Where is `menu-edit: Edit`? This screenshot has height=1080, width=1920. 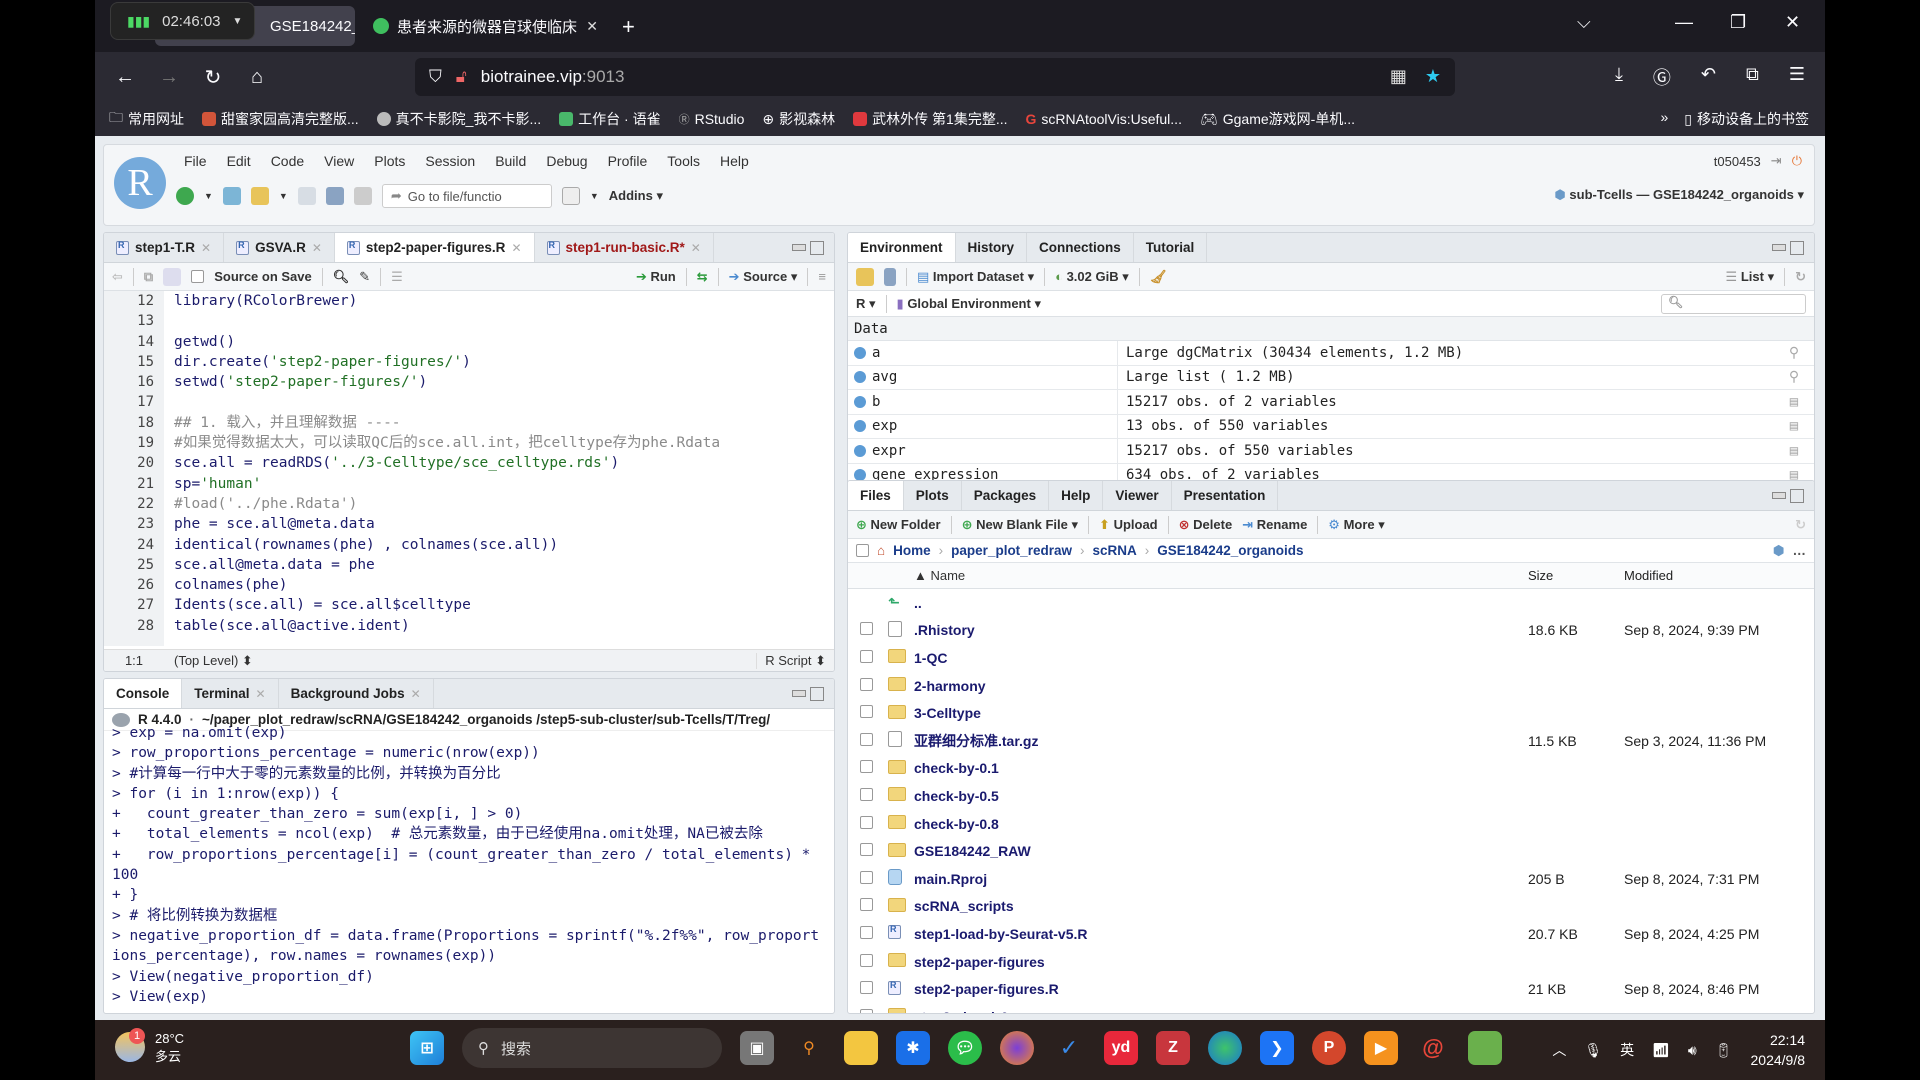
menu-edit: Edit is located at coordinates (239, 161).